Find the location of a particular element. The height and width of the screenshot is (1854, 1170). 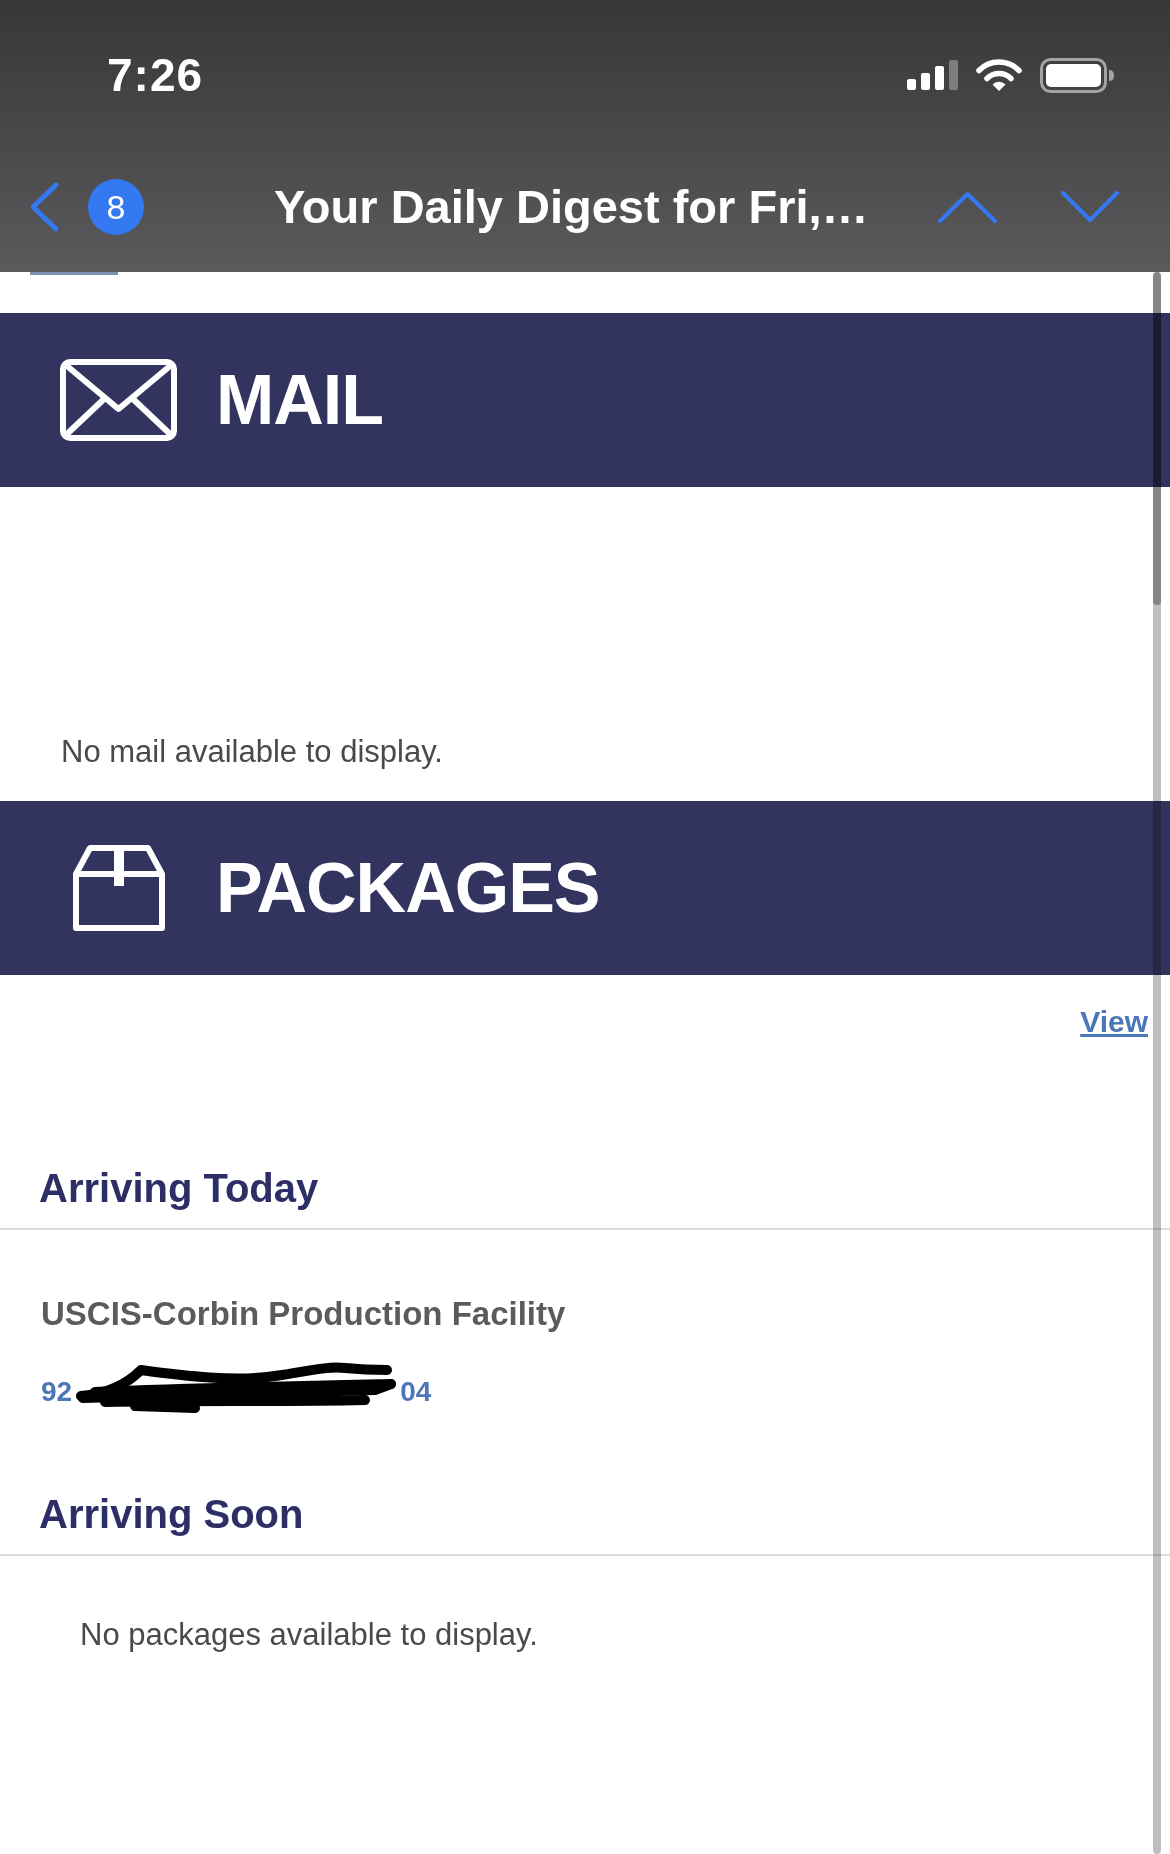

chevron-left-icon is located at coordinates (44, 207).